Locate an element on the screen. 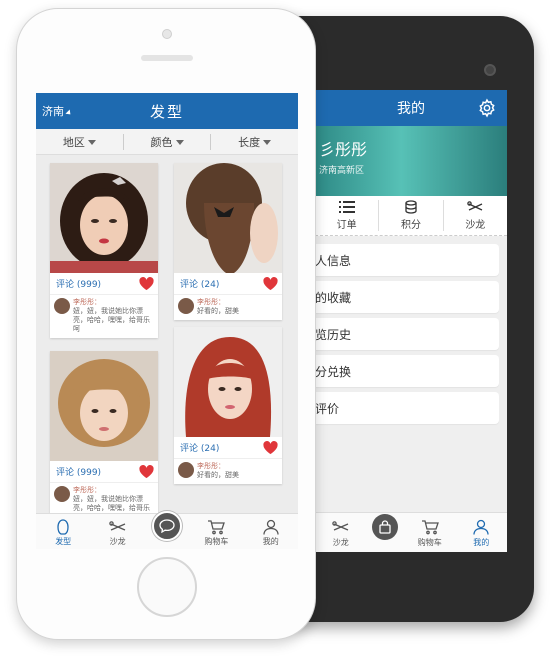 Image resolution: width=550 pixels, height=660 pixels. filter-color: 颜色 is located at coordinates (168, 141).